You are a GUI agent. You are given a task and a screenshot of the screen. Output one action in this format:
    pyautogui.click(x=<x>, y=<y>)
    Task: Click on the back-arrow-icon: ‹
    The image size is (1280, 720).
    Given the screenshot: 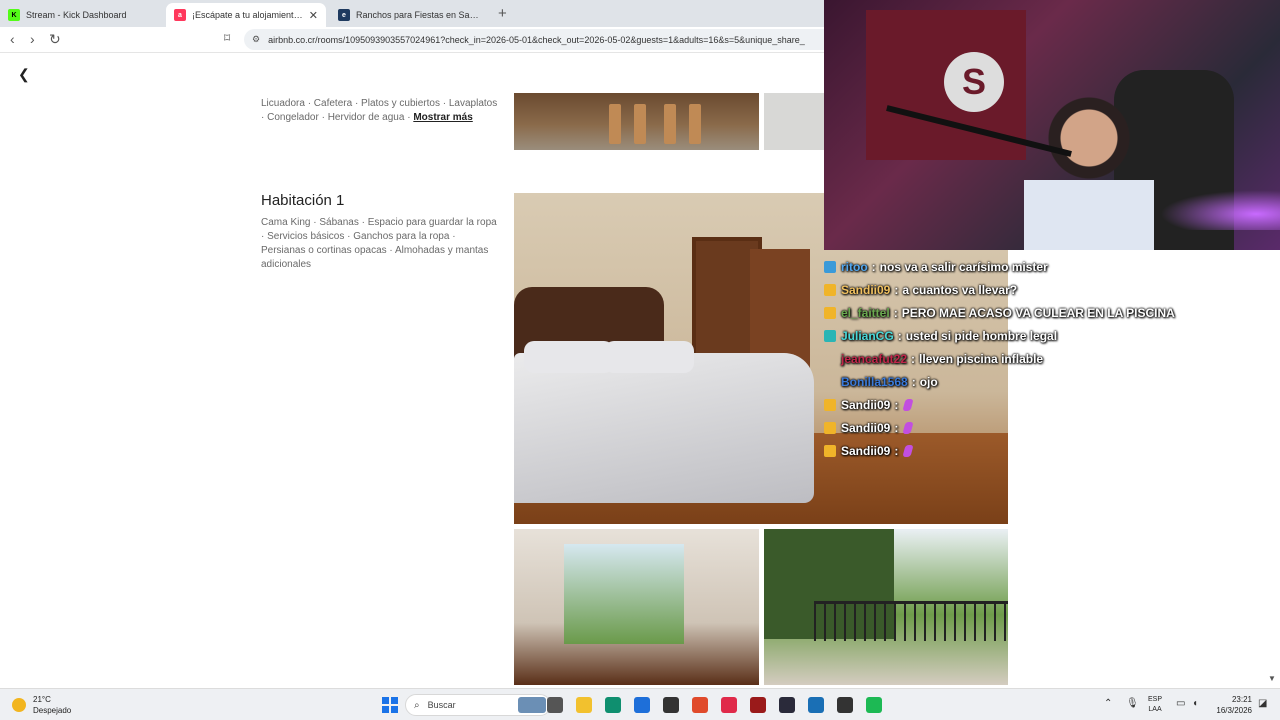 What is the action you would take?
    pyautogui.click(x=12, y=39)
    